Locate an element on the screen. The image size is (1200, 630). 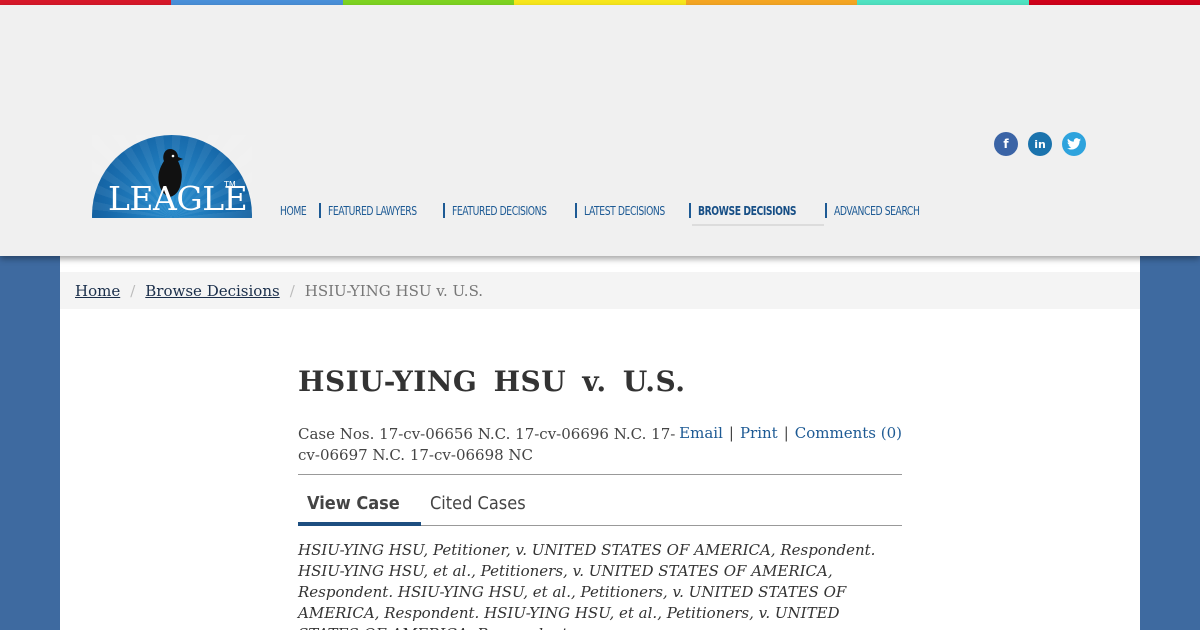
nav-latest-decisions: Latest Decisions is located at coordinates (633, 210).